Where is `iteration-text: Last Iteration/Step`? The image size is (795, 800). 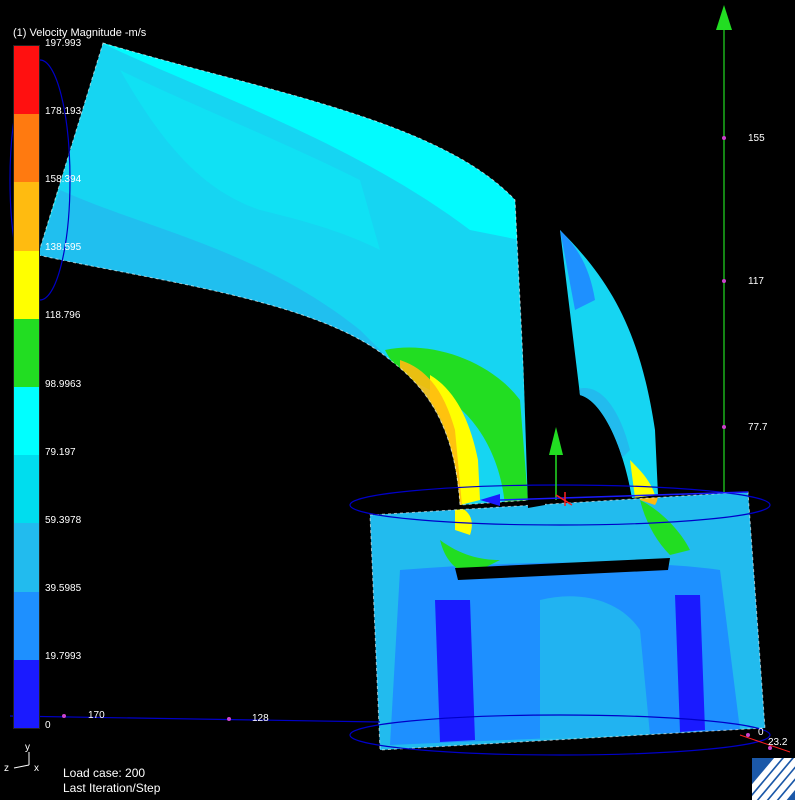 iteration-text: Last Iteration/Step is located at coordinates (112, 788).